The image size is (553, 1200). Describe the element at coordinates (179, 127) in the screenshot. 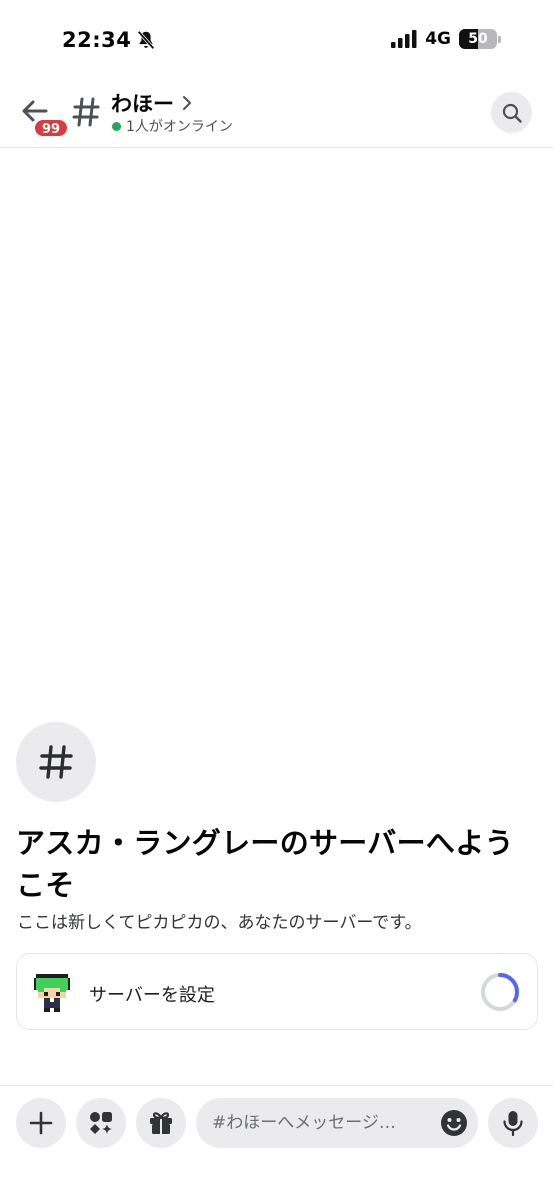

I see `online-status-text: 1人がオンライン` at that location.